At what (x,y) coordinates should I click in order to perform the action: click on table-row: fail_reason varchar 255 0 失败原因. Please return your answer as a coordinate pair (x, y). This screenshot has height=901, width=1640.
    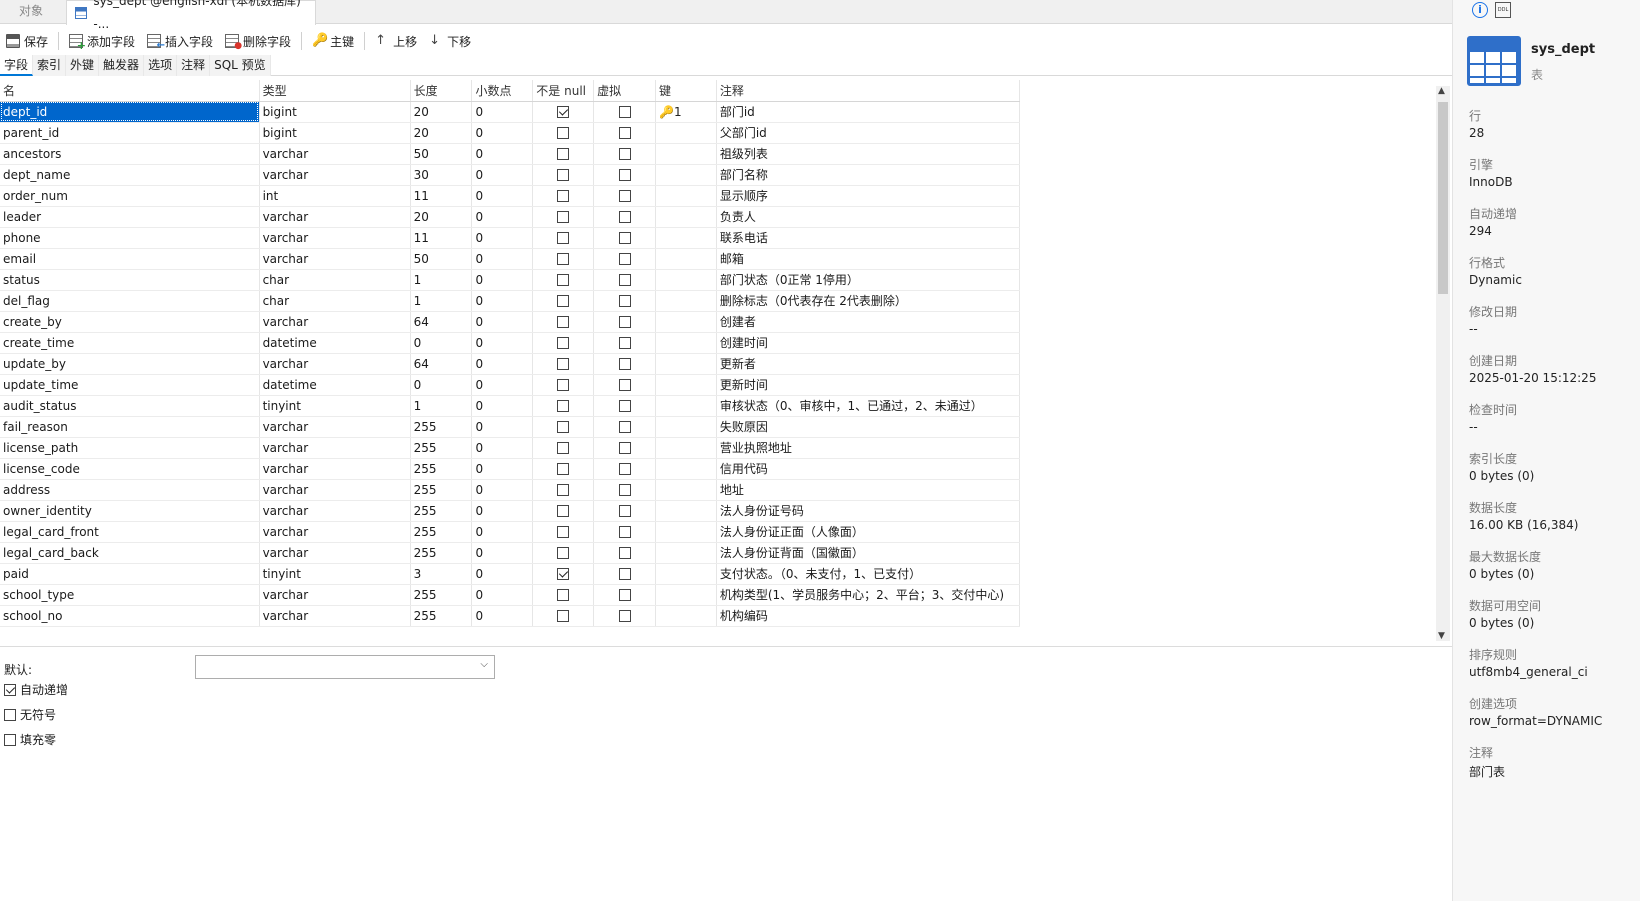
    Looking at the image, I should click on (510, 427).